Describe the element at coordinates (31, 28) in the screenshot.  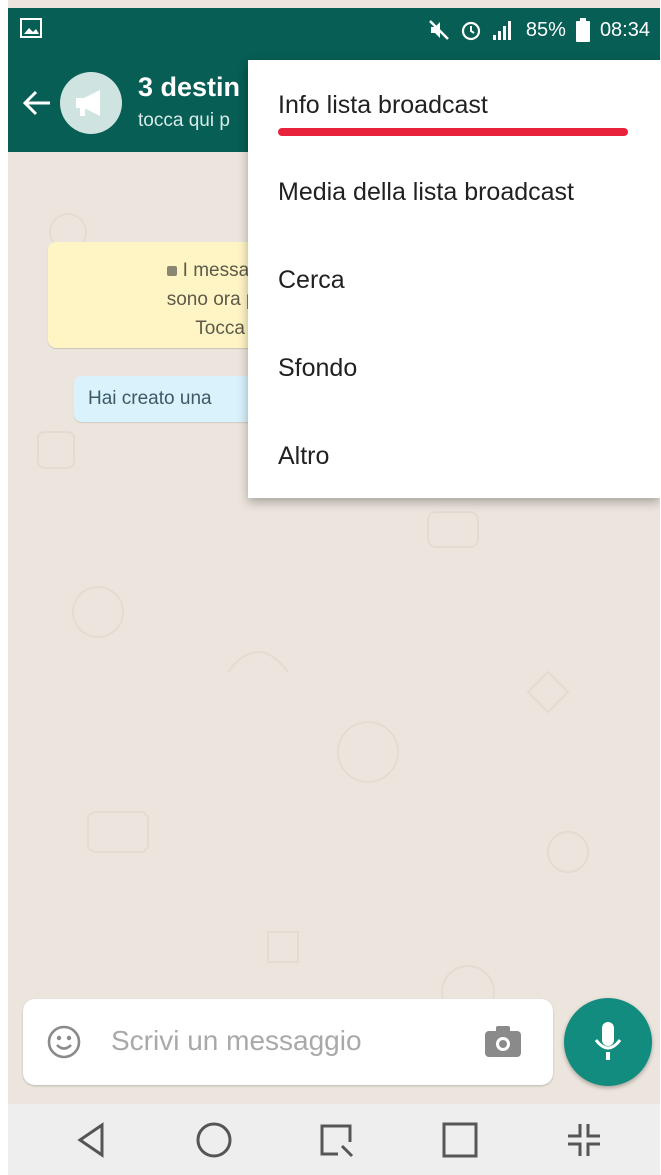
I see `gallery-notification-icon` at that location.